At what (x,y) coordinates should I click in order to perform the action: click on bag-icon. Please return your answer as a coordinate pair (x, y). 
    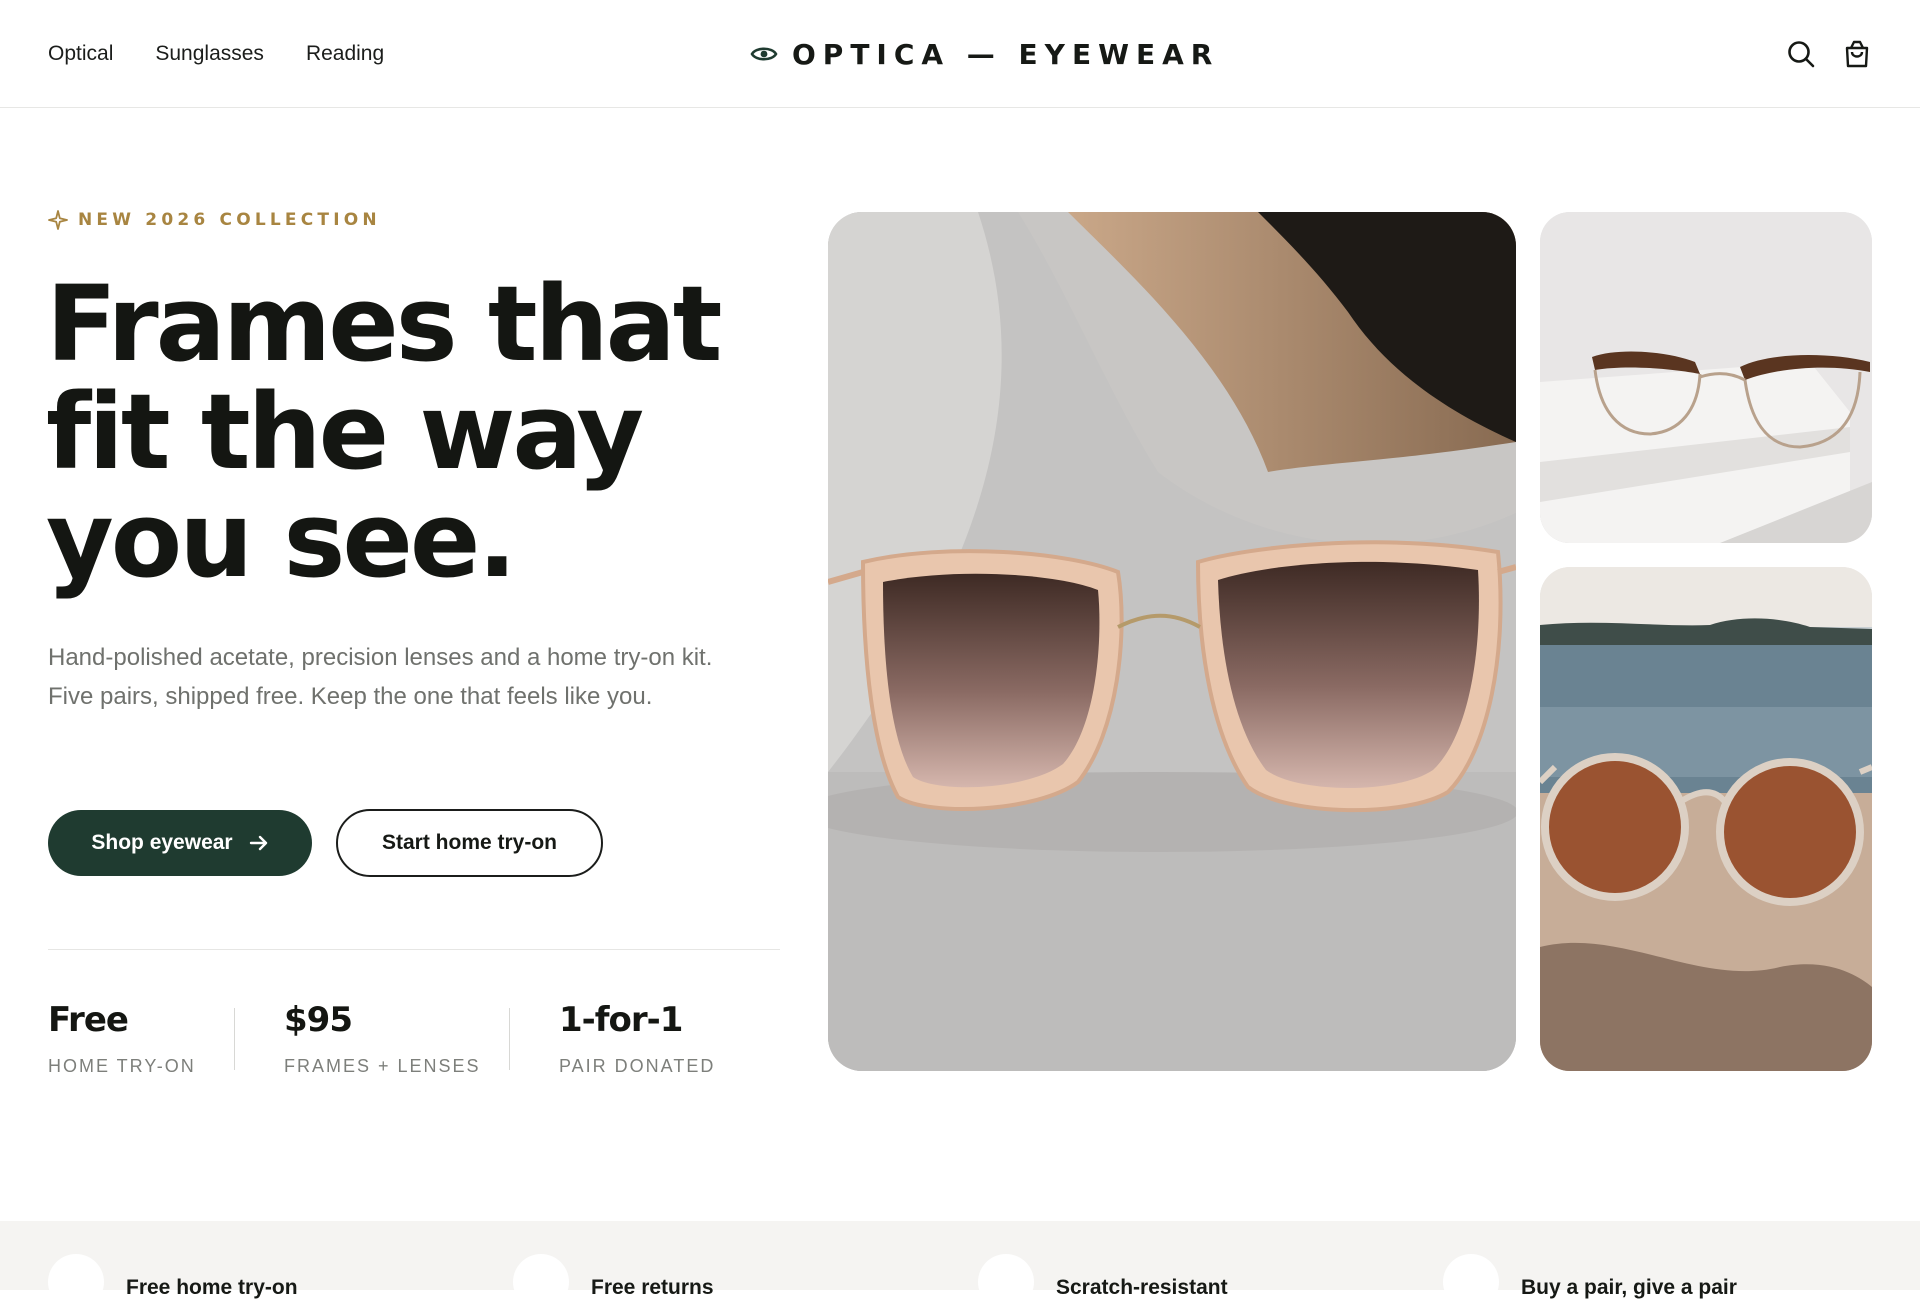
    Looking at the image, I should click on (1857, 54).